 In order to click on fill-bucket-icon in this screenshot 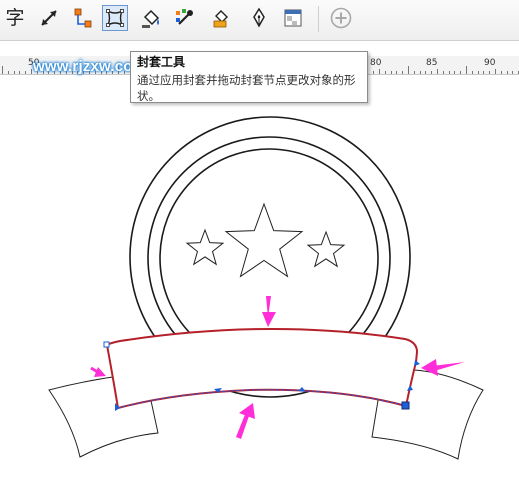, I will do `click(151, 18)`.